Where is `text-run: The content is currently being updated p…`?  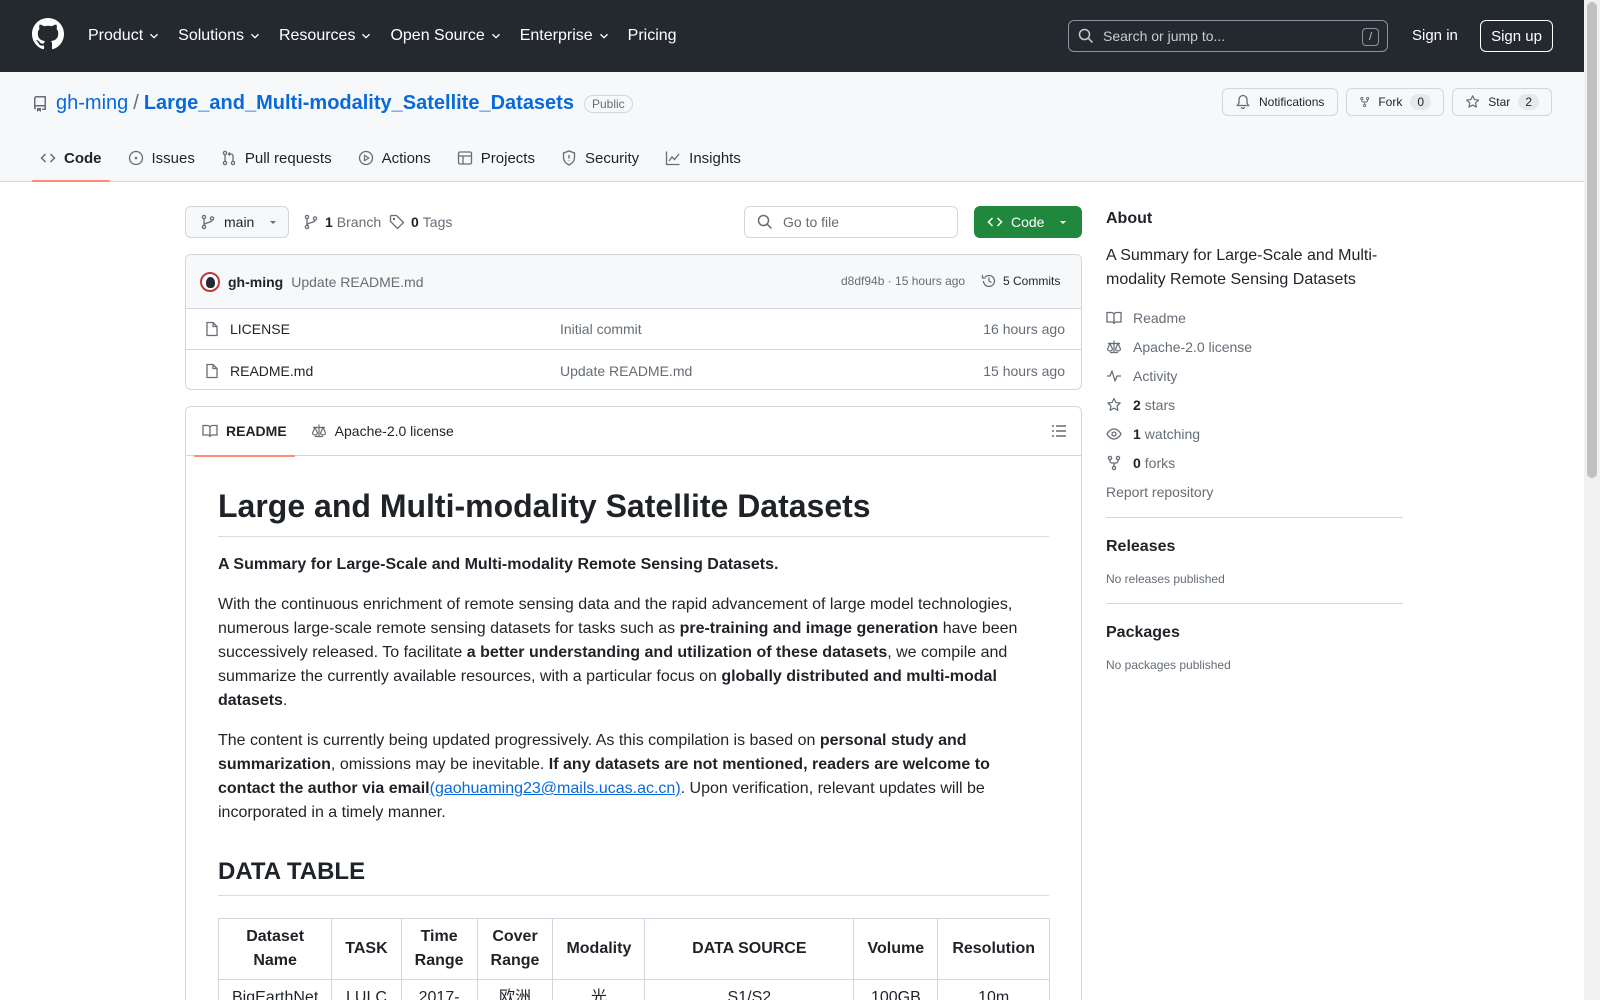
text-run: The content is currently being updated p… is located at coordinates (519, 740).